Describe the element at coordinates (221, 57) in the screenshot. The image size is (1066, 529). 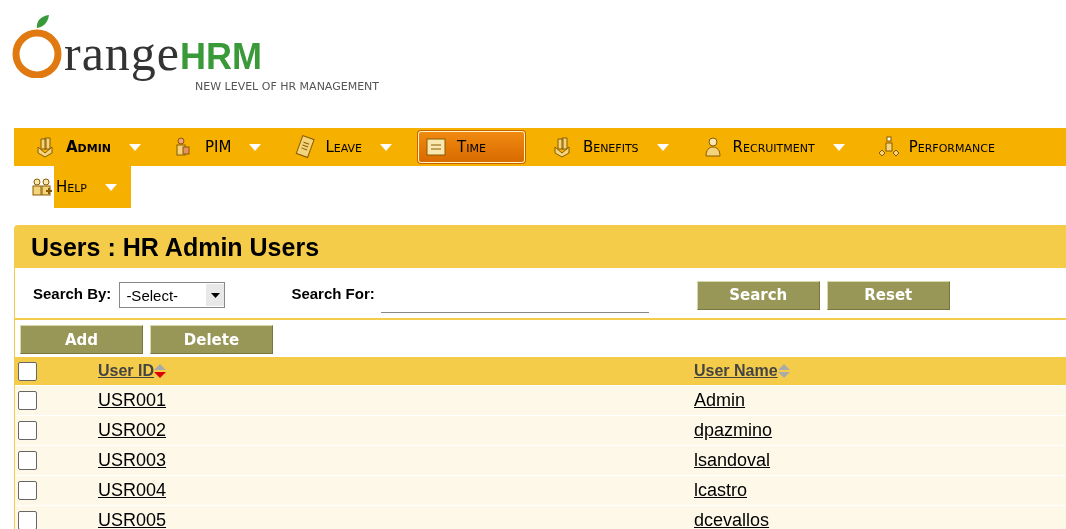
I see `logo-brand: HRM` at that location.